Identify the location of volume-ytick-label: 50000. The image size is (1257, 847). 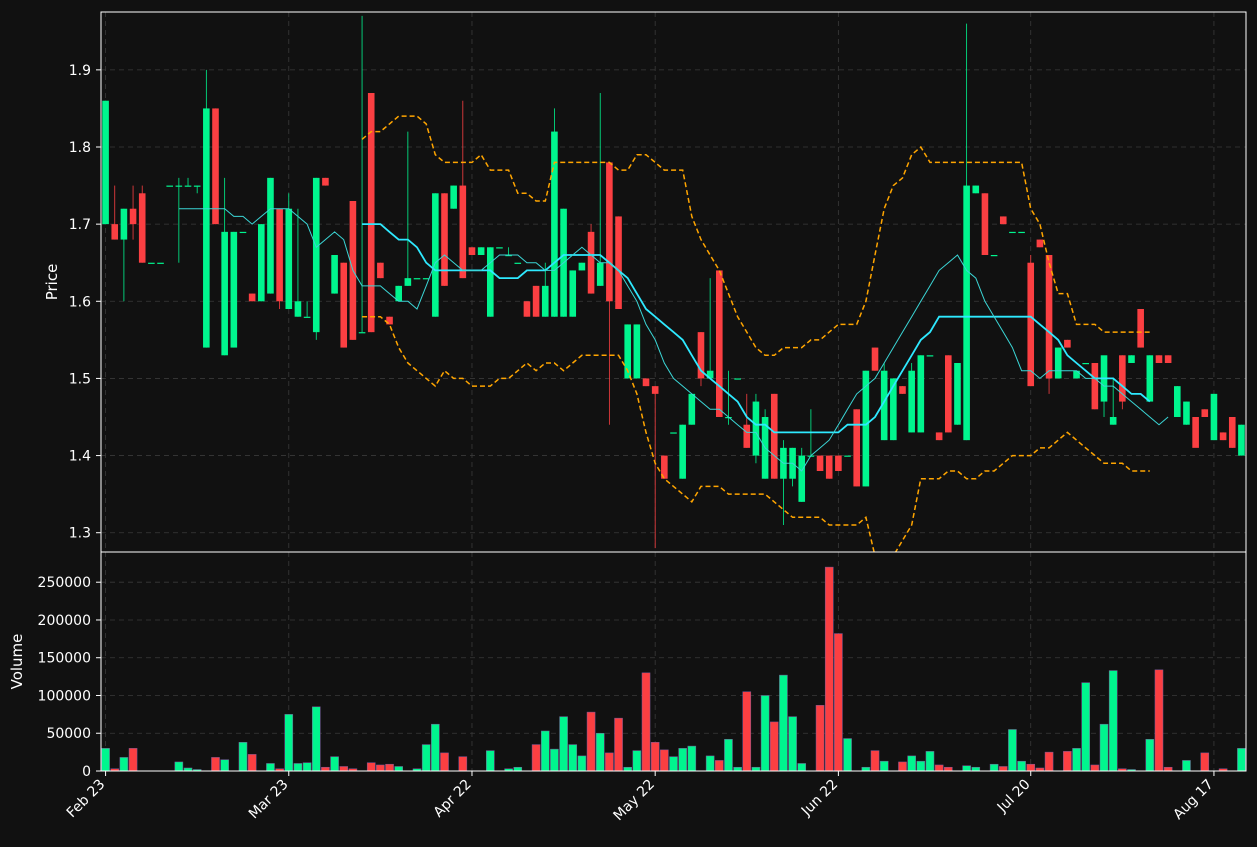
(68, 734).